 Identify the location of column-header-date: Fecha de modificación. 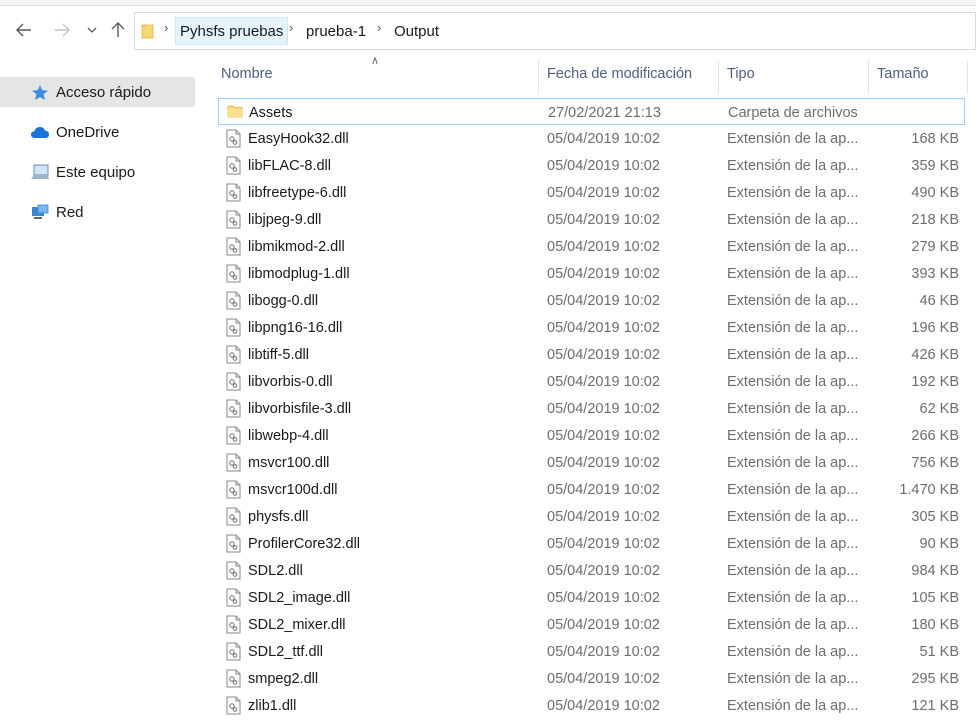
(632, 74).